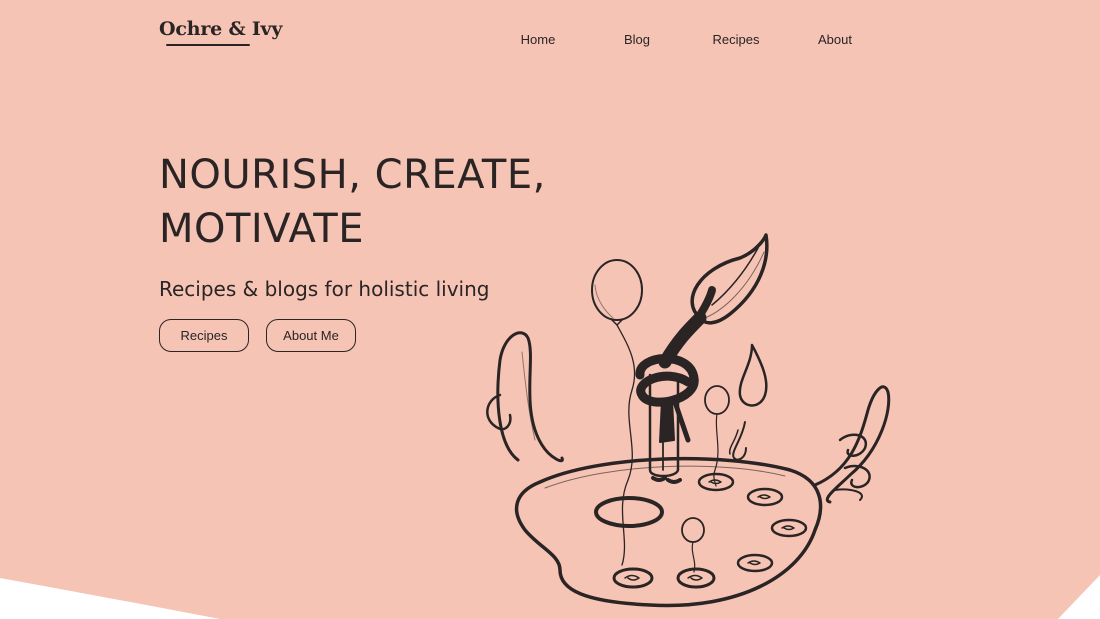  What do you see at coordinates (538, 39) in the screenshot?
I see `nav-item-home: Home` at bounding box center [538, 39].